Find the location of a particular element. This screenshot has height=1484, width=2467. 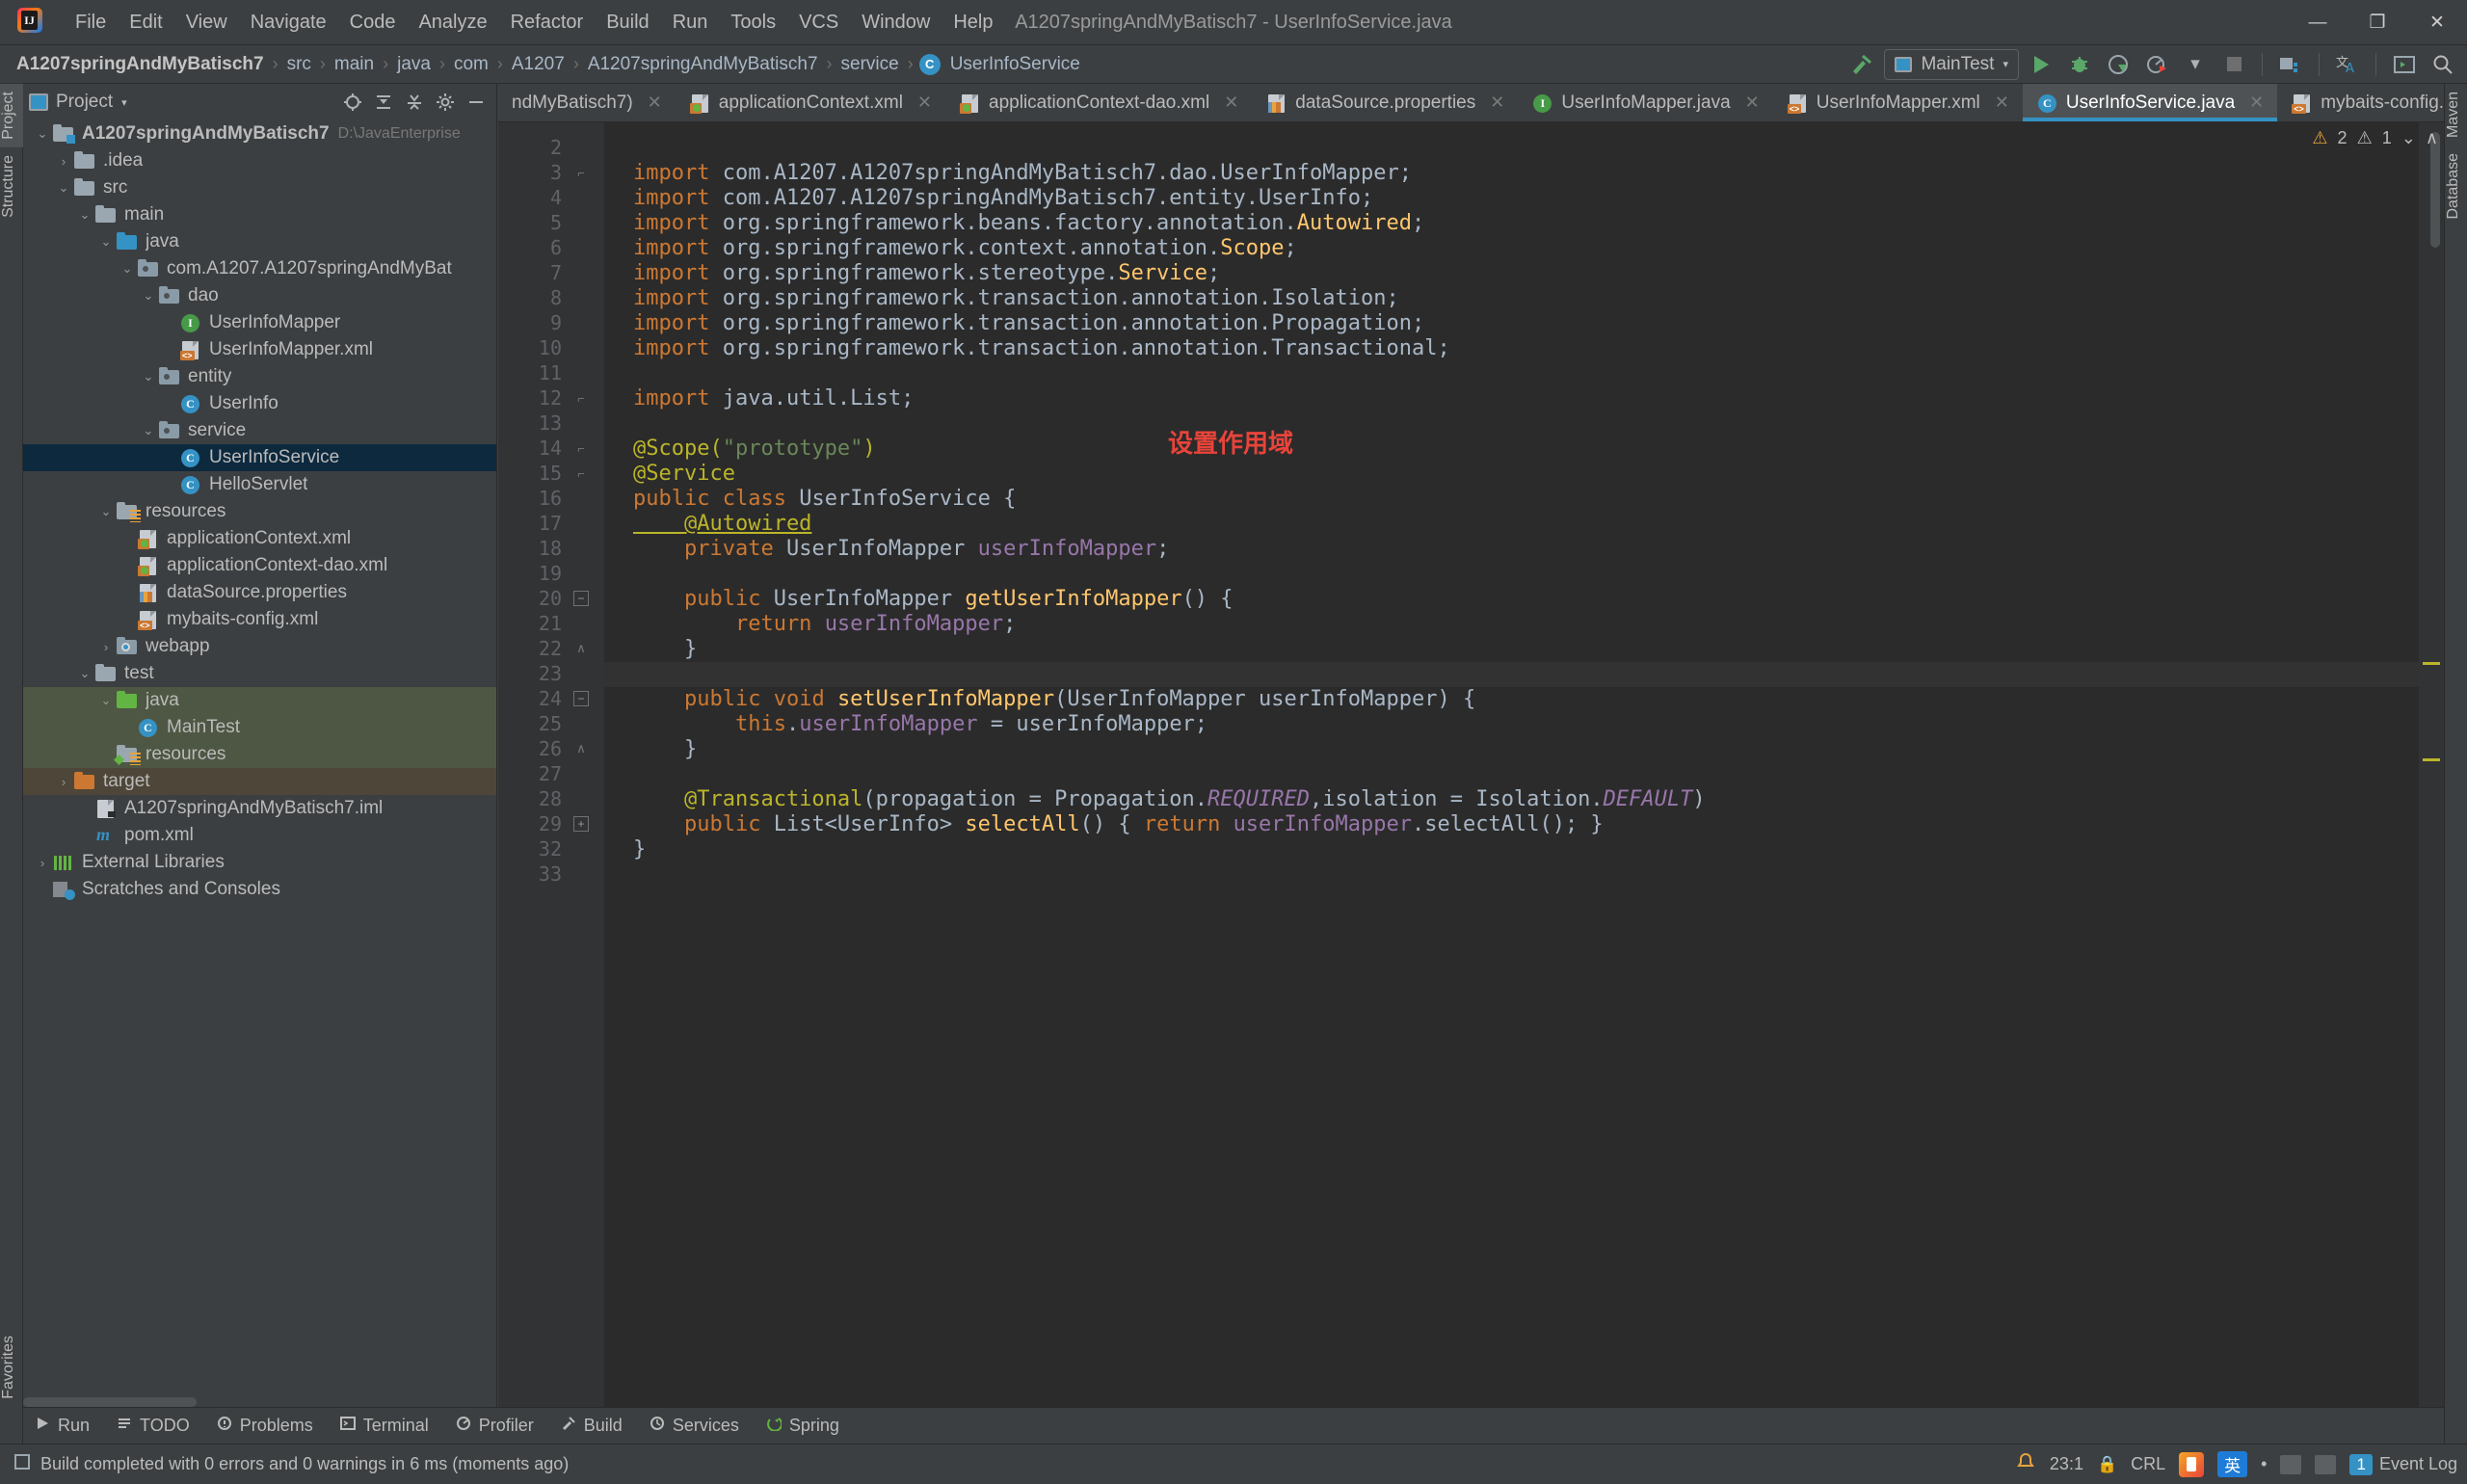

tree-node: C MainTest is located at coordinates (259, 727).